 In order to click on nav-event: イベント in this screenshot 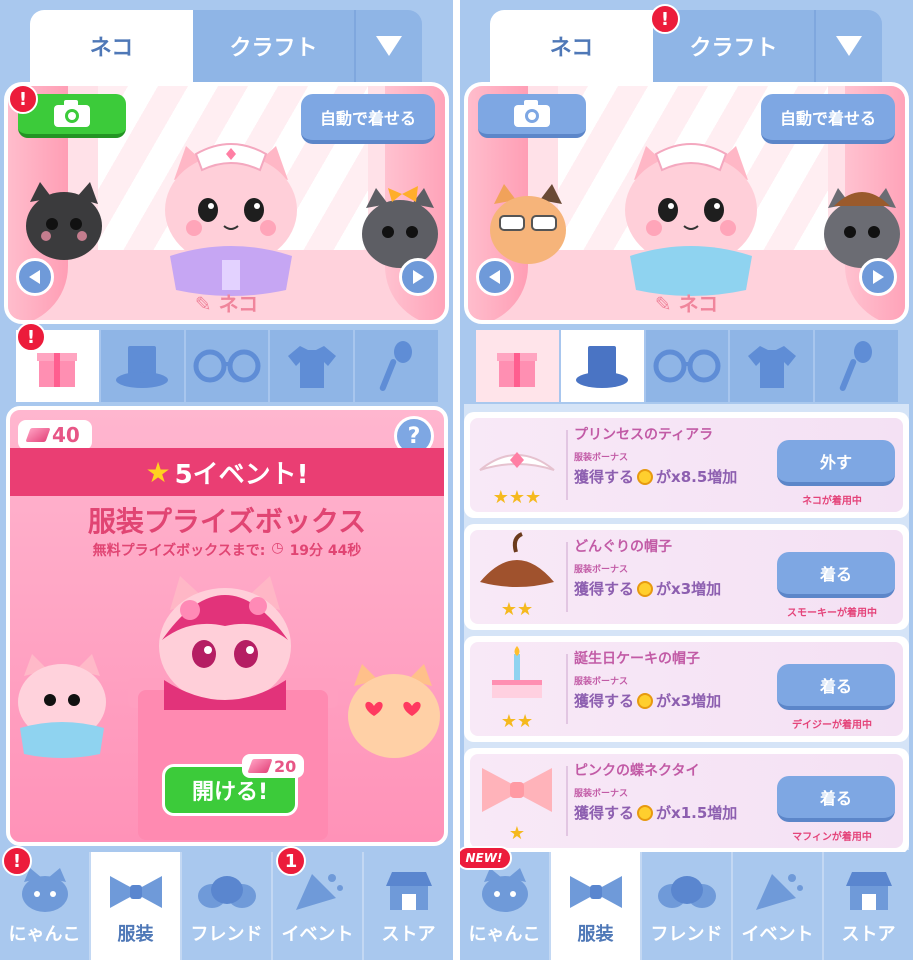, I will do `click(778, 906)`.